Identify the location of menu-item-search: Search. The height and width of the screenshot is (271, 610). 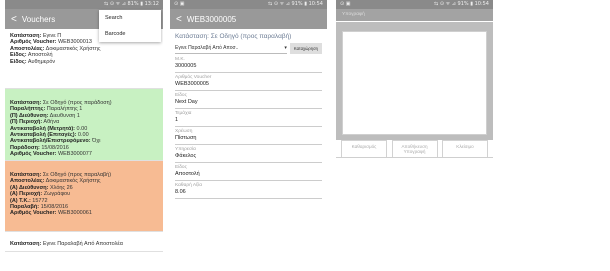
(130, 18).